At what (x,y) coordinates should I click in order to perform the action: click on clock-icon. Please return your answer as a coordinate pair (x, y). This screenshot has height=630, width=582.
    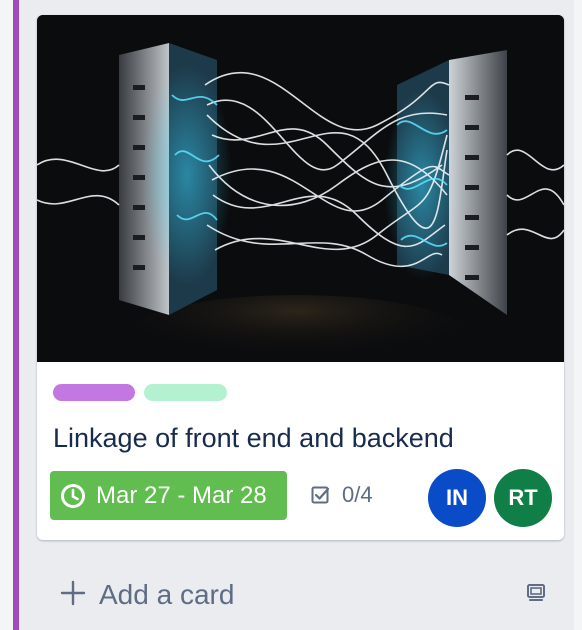
    Looking at the image, I should click on (73, 496).